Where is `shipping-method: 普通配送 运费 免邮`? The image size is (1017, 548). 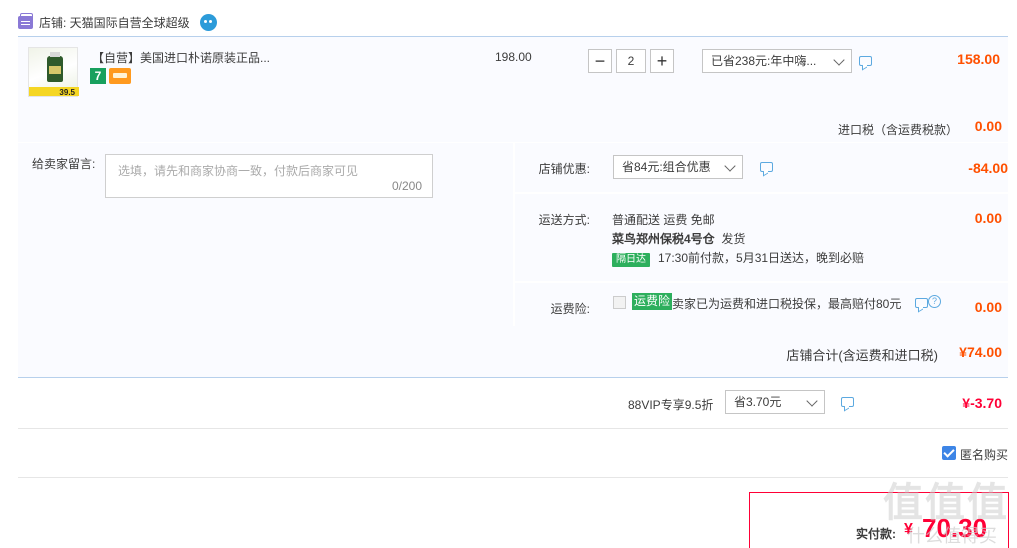
shipping-method: 普通配送 运费 免邮 is located at coordinates (663, 220).